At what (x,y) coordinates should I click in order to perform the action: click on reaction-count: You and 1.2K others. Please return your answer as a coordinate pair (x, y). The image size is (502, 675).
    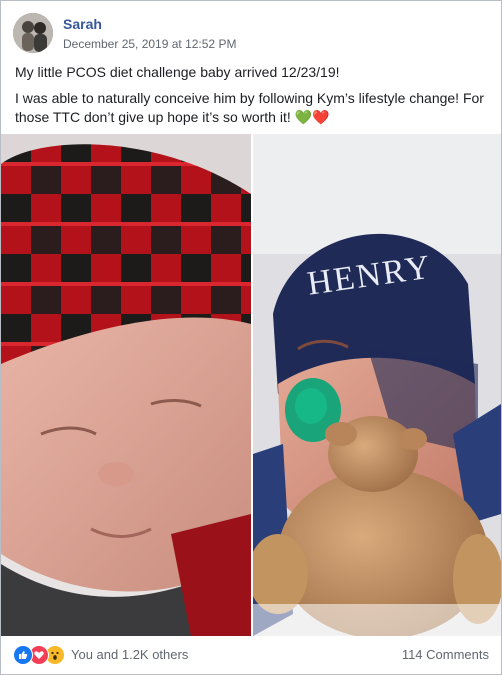
    Looking at the image, I should click on (129, 654).